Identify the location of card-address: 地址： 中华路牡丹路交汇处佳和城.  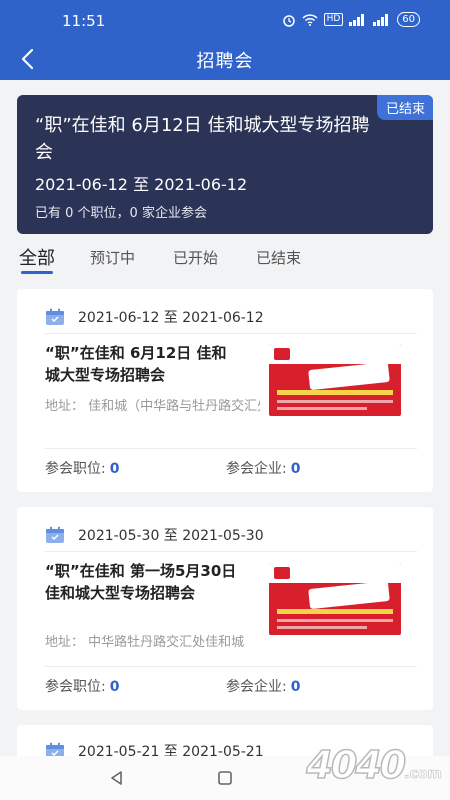
(145, 642).